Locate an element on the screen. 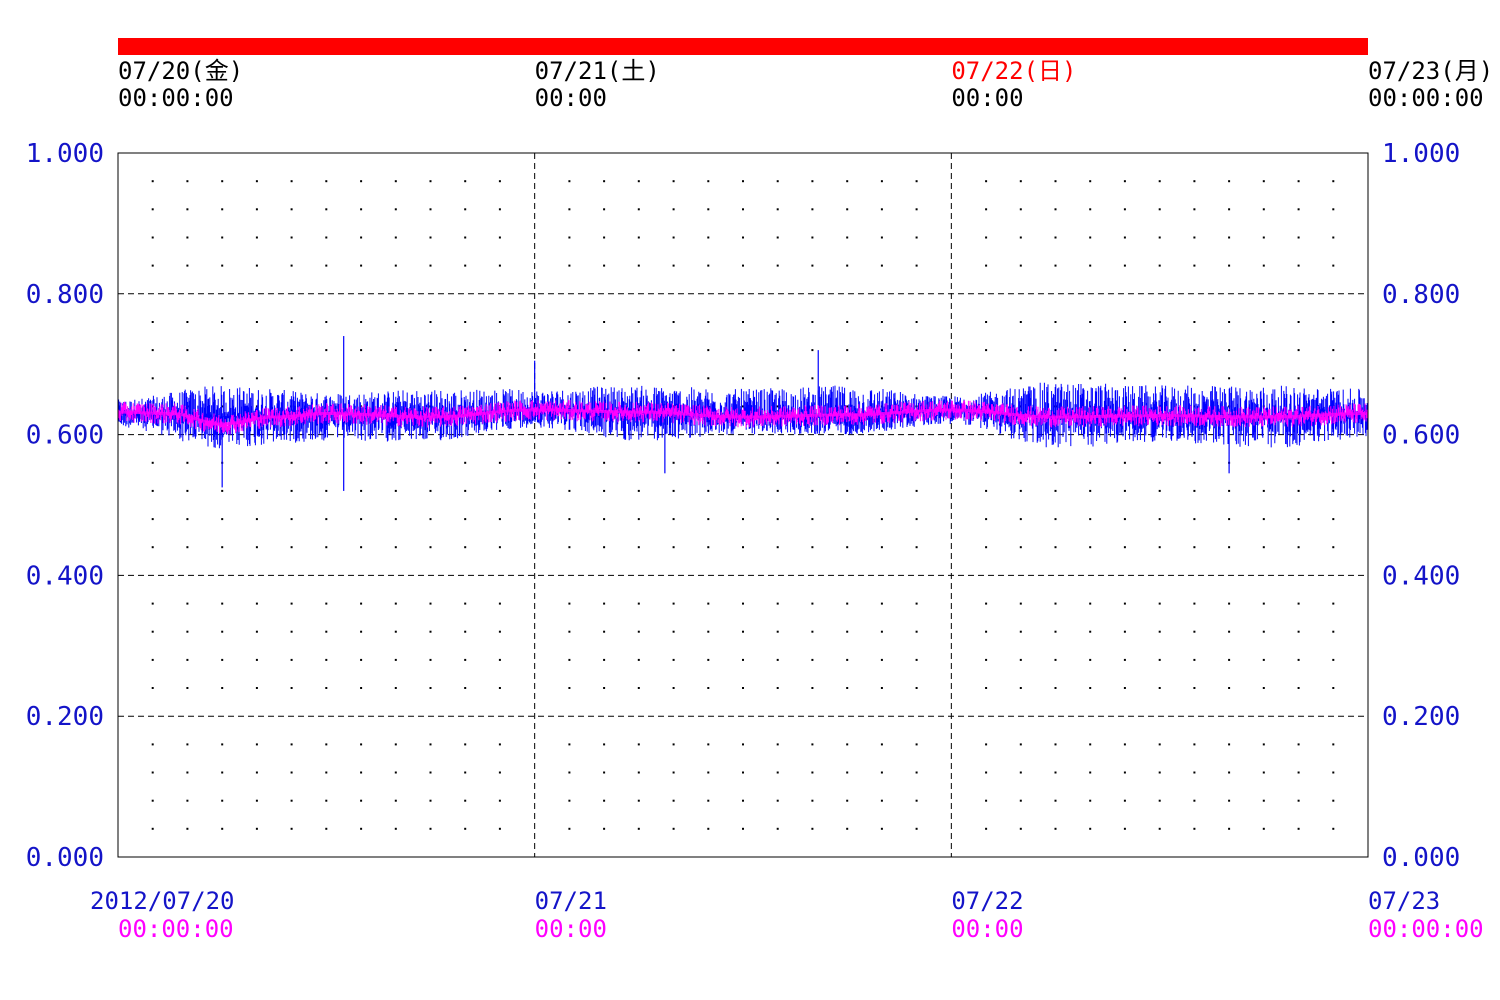  bottom-date-label: 07/21 is located at coordinates (571, 901).